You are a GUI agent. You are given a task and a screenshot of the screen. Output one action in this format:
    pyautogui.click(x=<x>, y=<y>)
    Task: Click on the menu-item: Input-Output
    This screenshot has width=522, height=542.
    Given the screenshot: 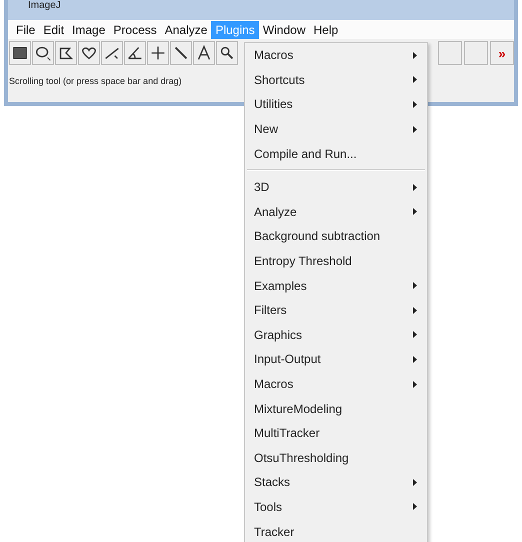 What is the action you would take?
    pyautogui.click(x=287, y=359)
    